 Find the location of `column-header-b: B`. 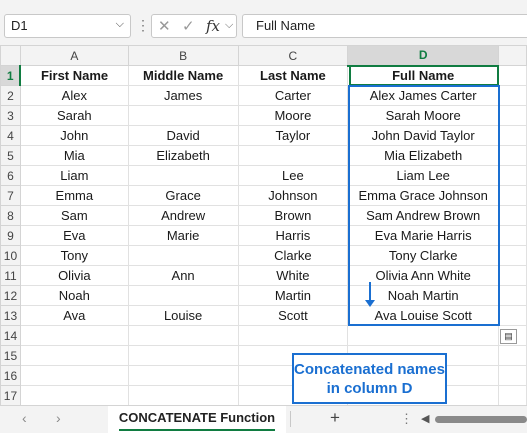

column-header-b: B is located at coordinates (183, 55).